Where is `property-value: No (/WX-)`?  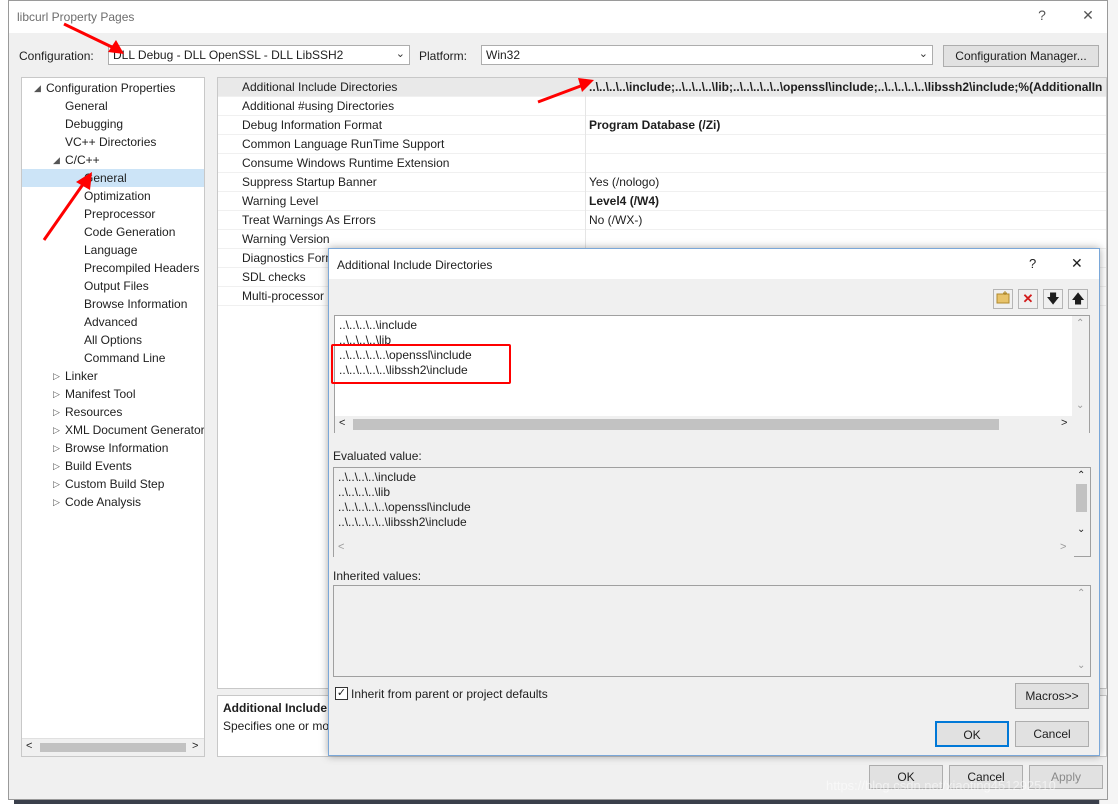 property-value: No (/WX-) is located at coordinates (615, 220).